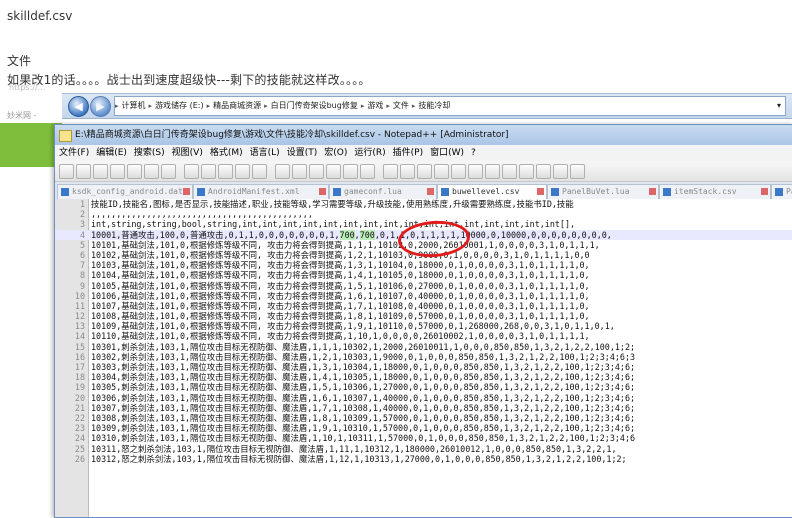 The image size is (792, 518). I want to click on file-tab: itemStack.csv, so click(715, 191).